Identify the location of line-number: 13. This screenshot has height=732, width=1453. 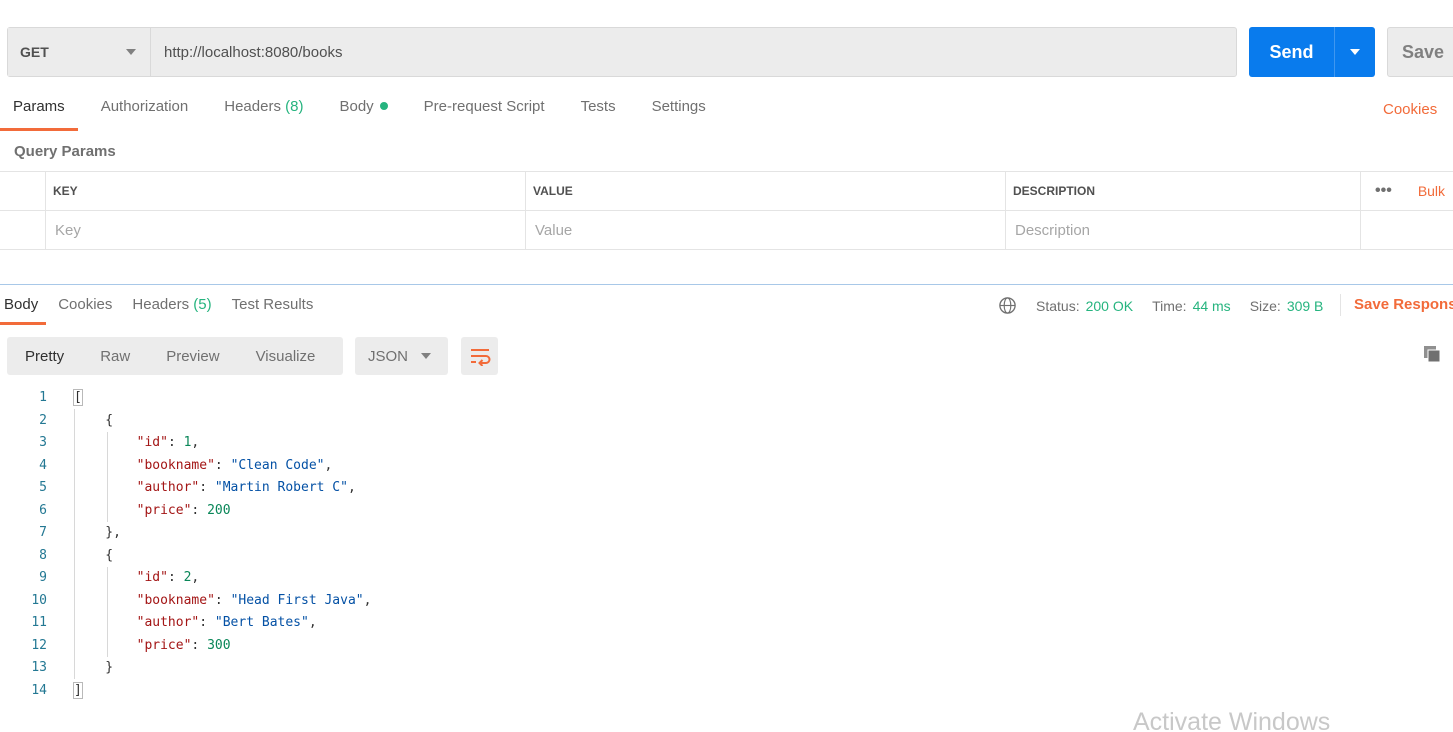
(39, 667).